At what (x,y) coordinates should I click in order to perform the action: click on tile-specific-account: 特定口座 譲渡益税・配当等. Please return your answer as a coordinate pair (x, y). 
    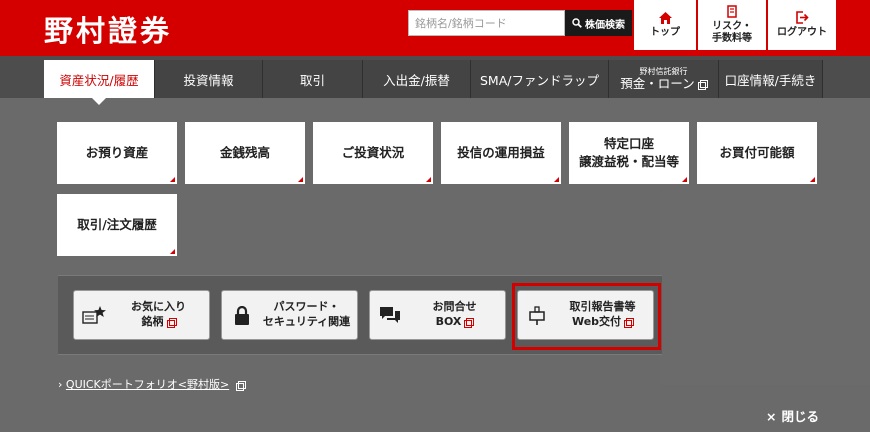
    Looking at the image, I should click on (629, 153).